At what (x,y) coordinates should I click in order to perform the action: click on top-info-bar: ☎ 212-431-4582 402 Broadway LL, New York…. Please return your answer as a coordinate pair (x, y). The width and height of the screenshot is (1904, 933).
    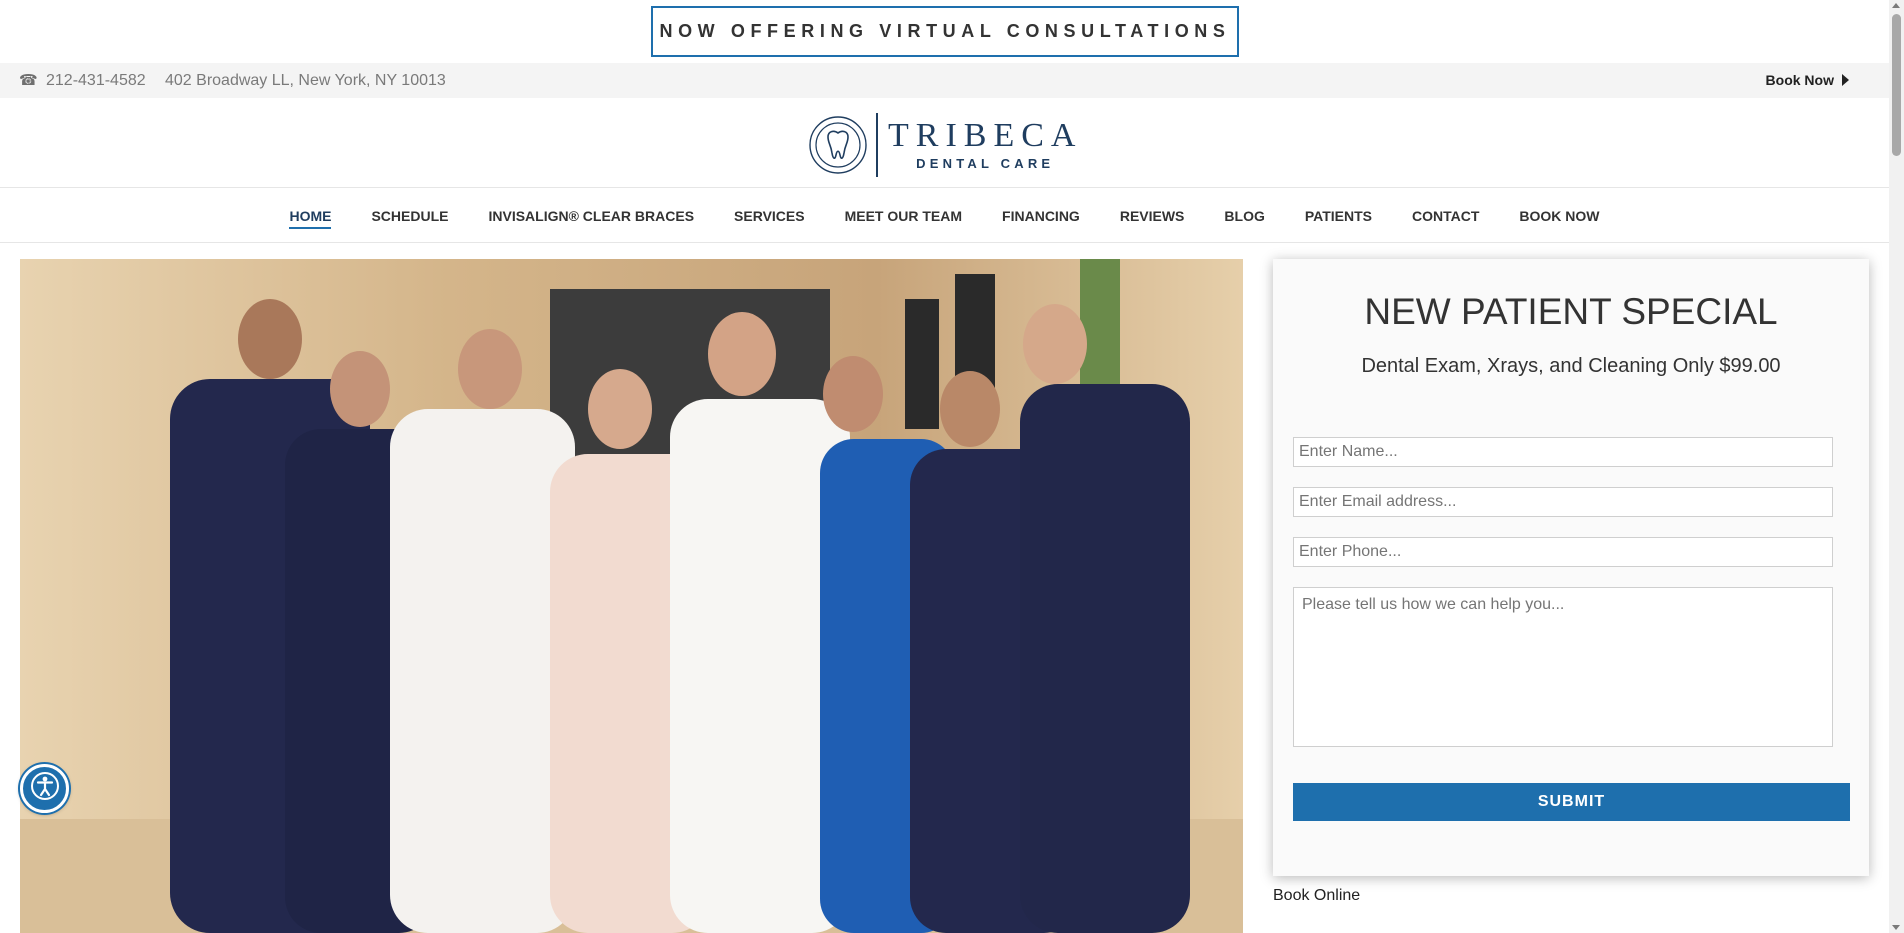
    Looking at the image, I should click on (944, 80).